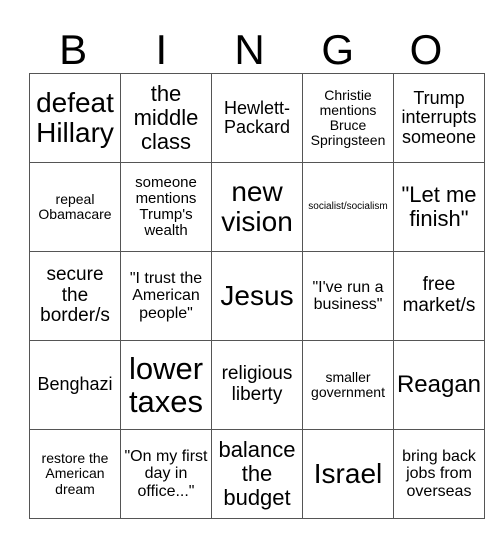 Image resolution: width=500 pixels, height=544 pixels. I want to click on bingo-cell: Jesus, so click(257, 296).